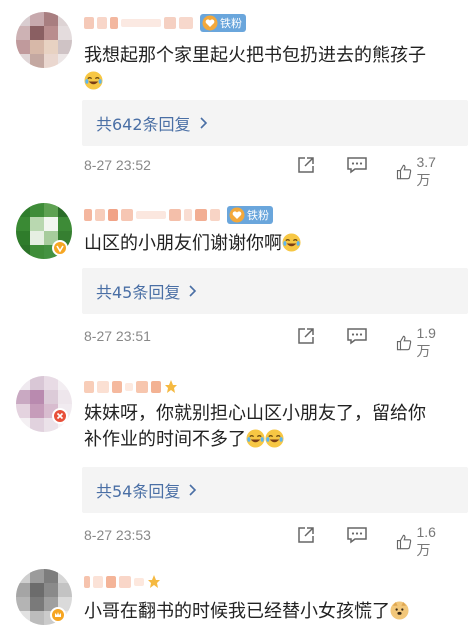 Image resolution: width=468 pixels, height=642 pixels. I want to click on close-icon, so click(60, 416).